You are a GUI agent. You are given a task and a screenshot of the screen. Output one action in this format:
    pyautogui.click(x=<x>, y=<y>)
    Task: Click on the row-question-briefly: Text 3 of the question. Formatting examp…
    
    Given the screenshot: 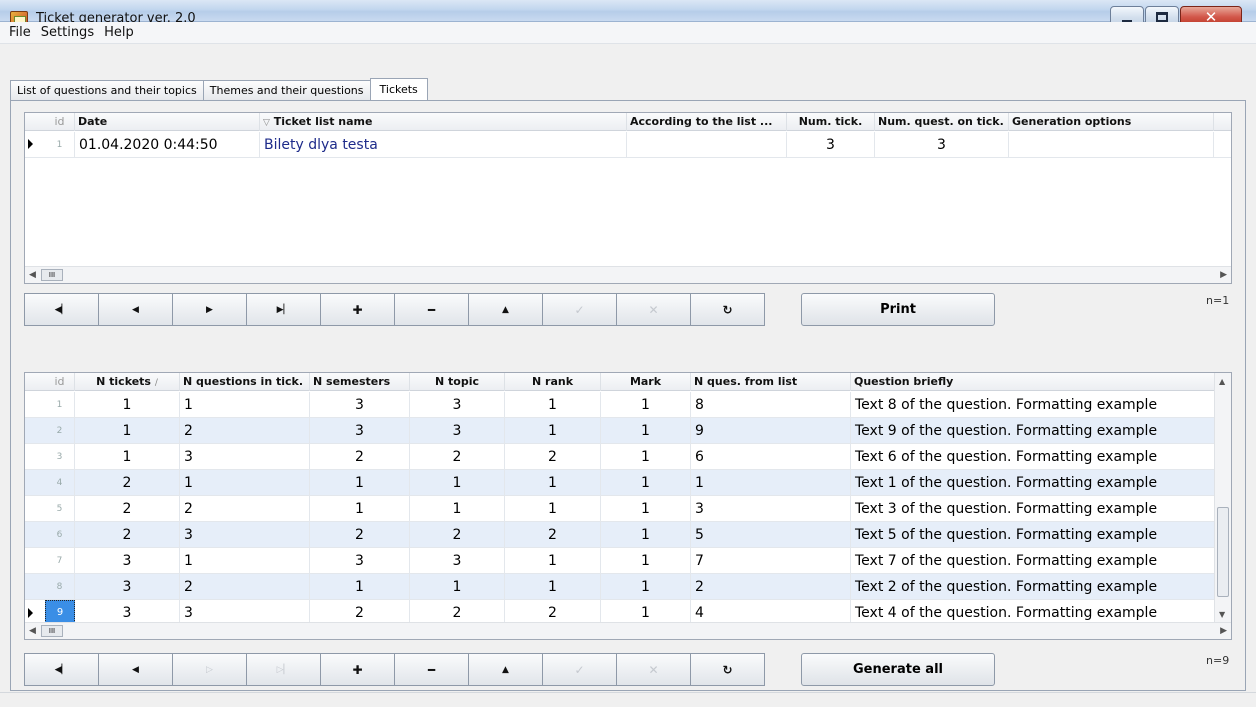 What is the action you would take?
    pyautogui.click(x=1033, y=508)
    